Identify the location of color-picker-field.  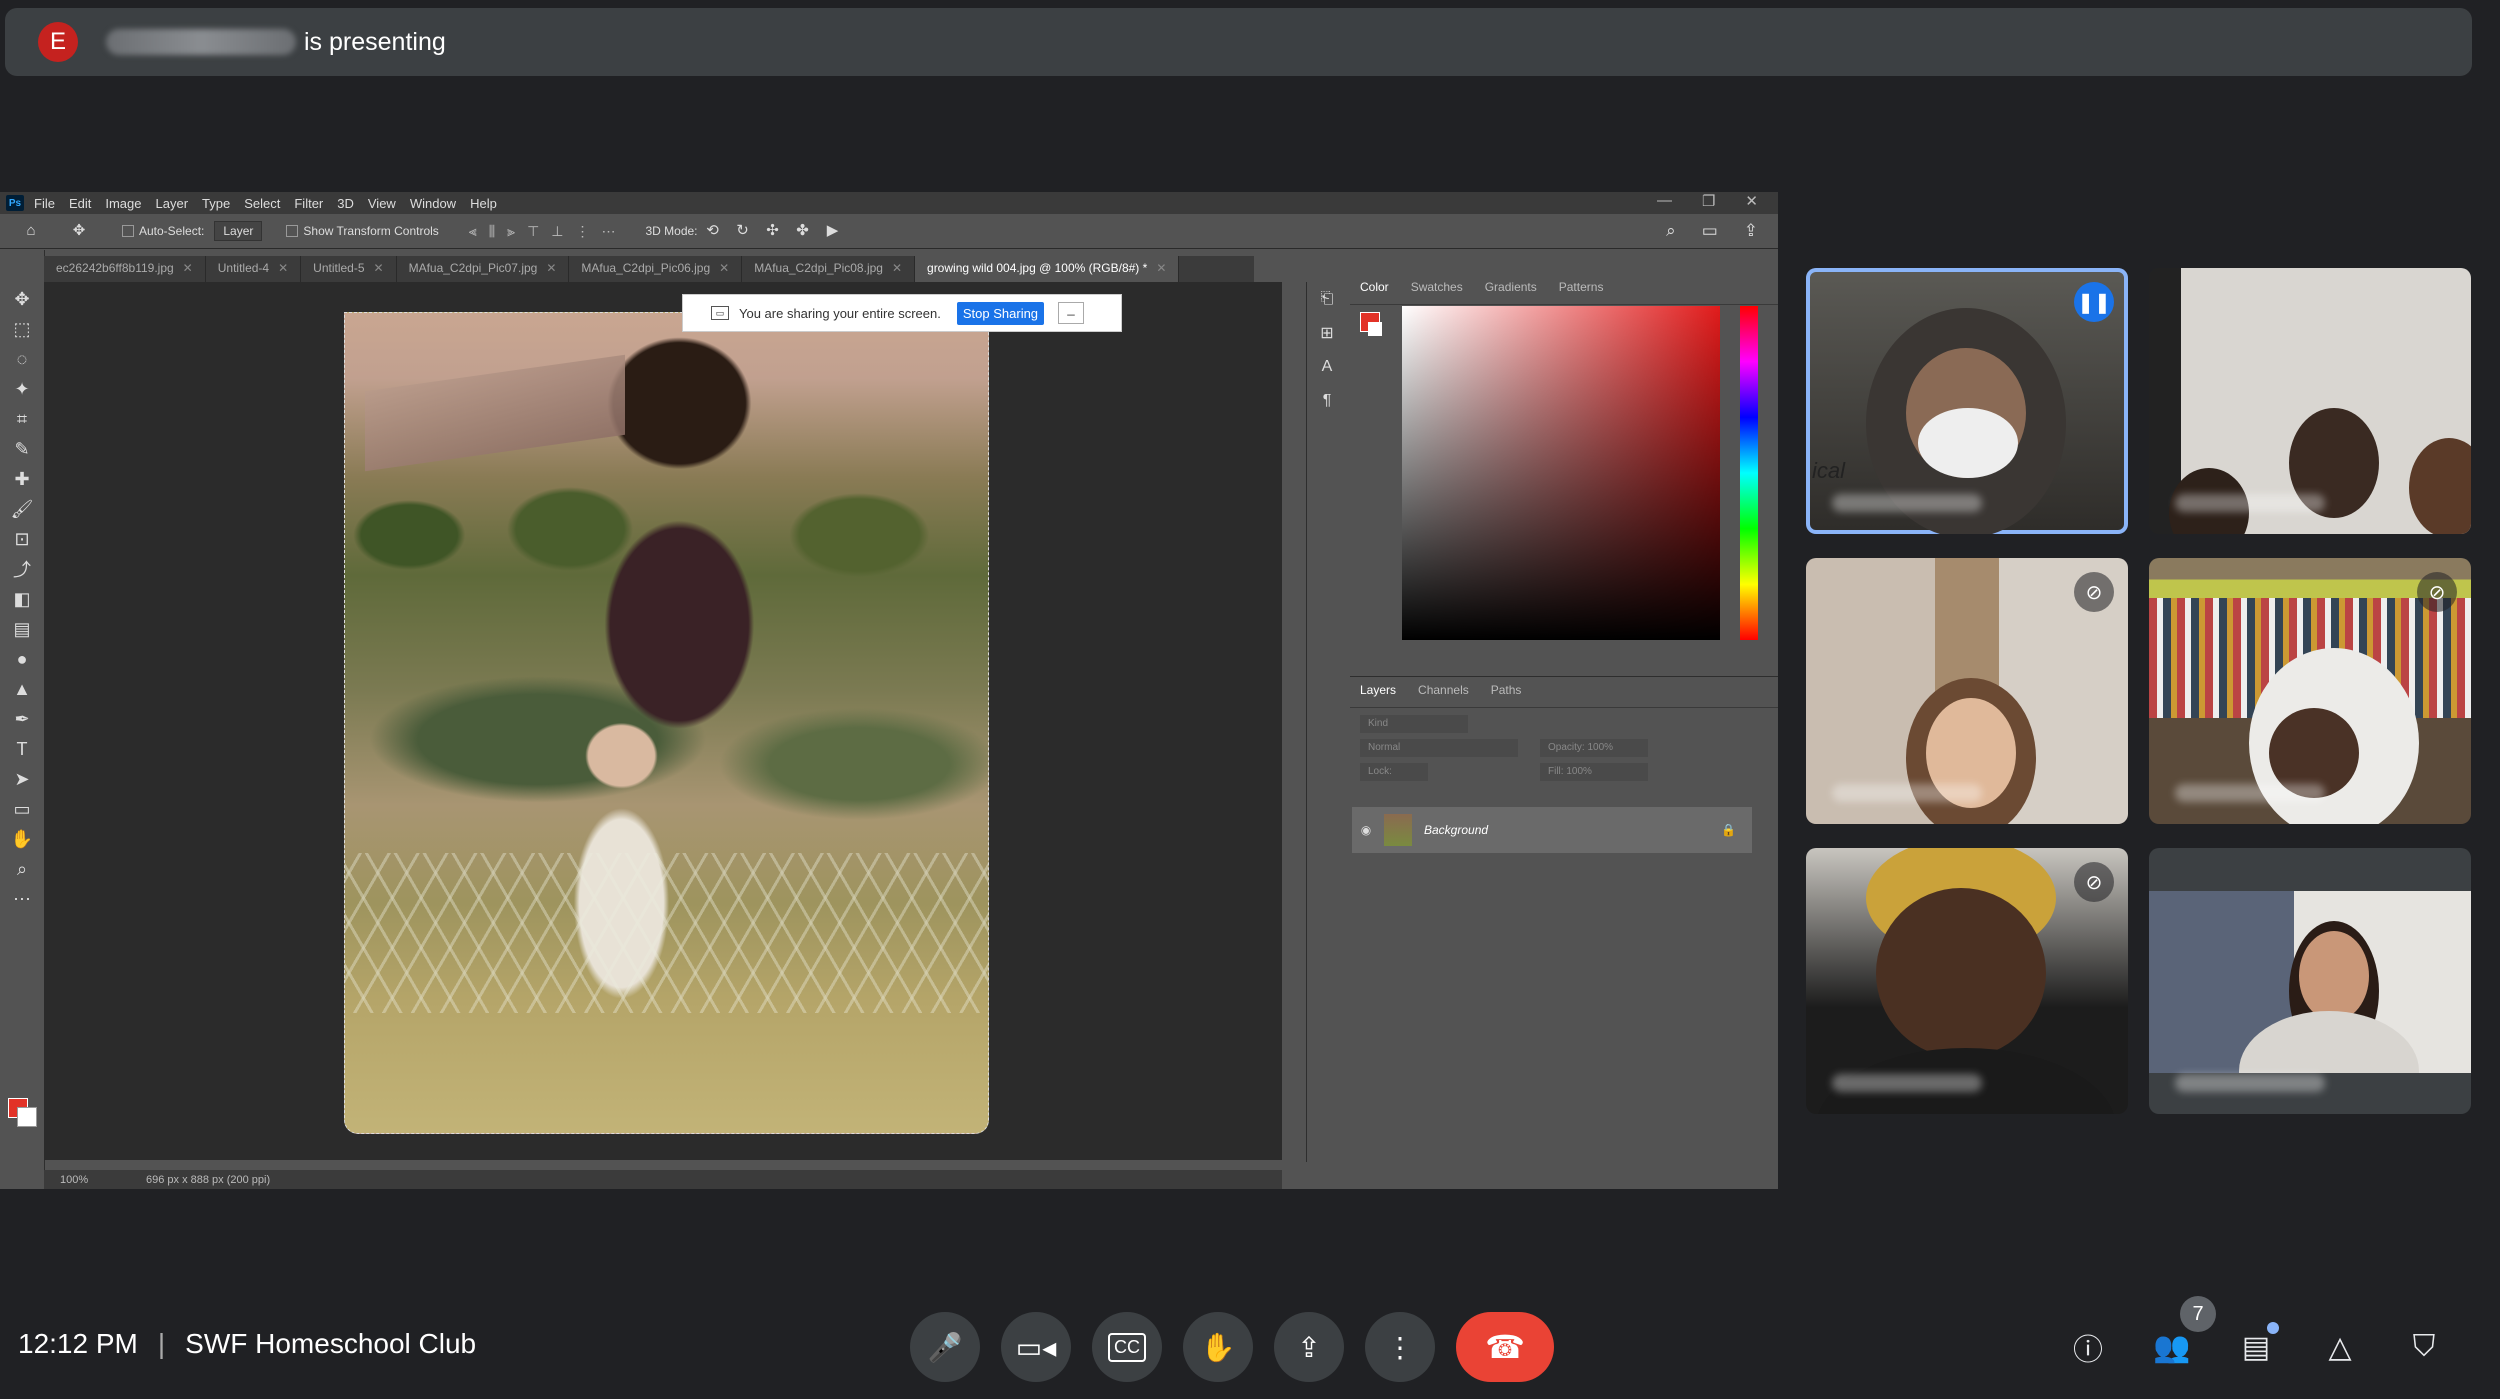
(1561, 473).